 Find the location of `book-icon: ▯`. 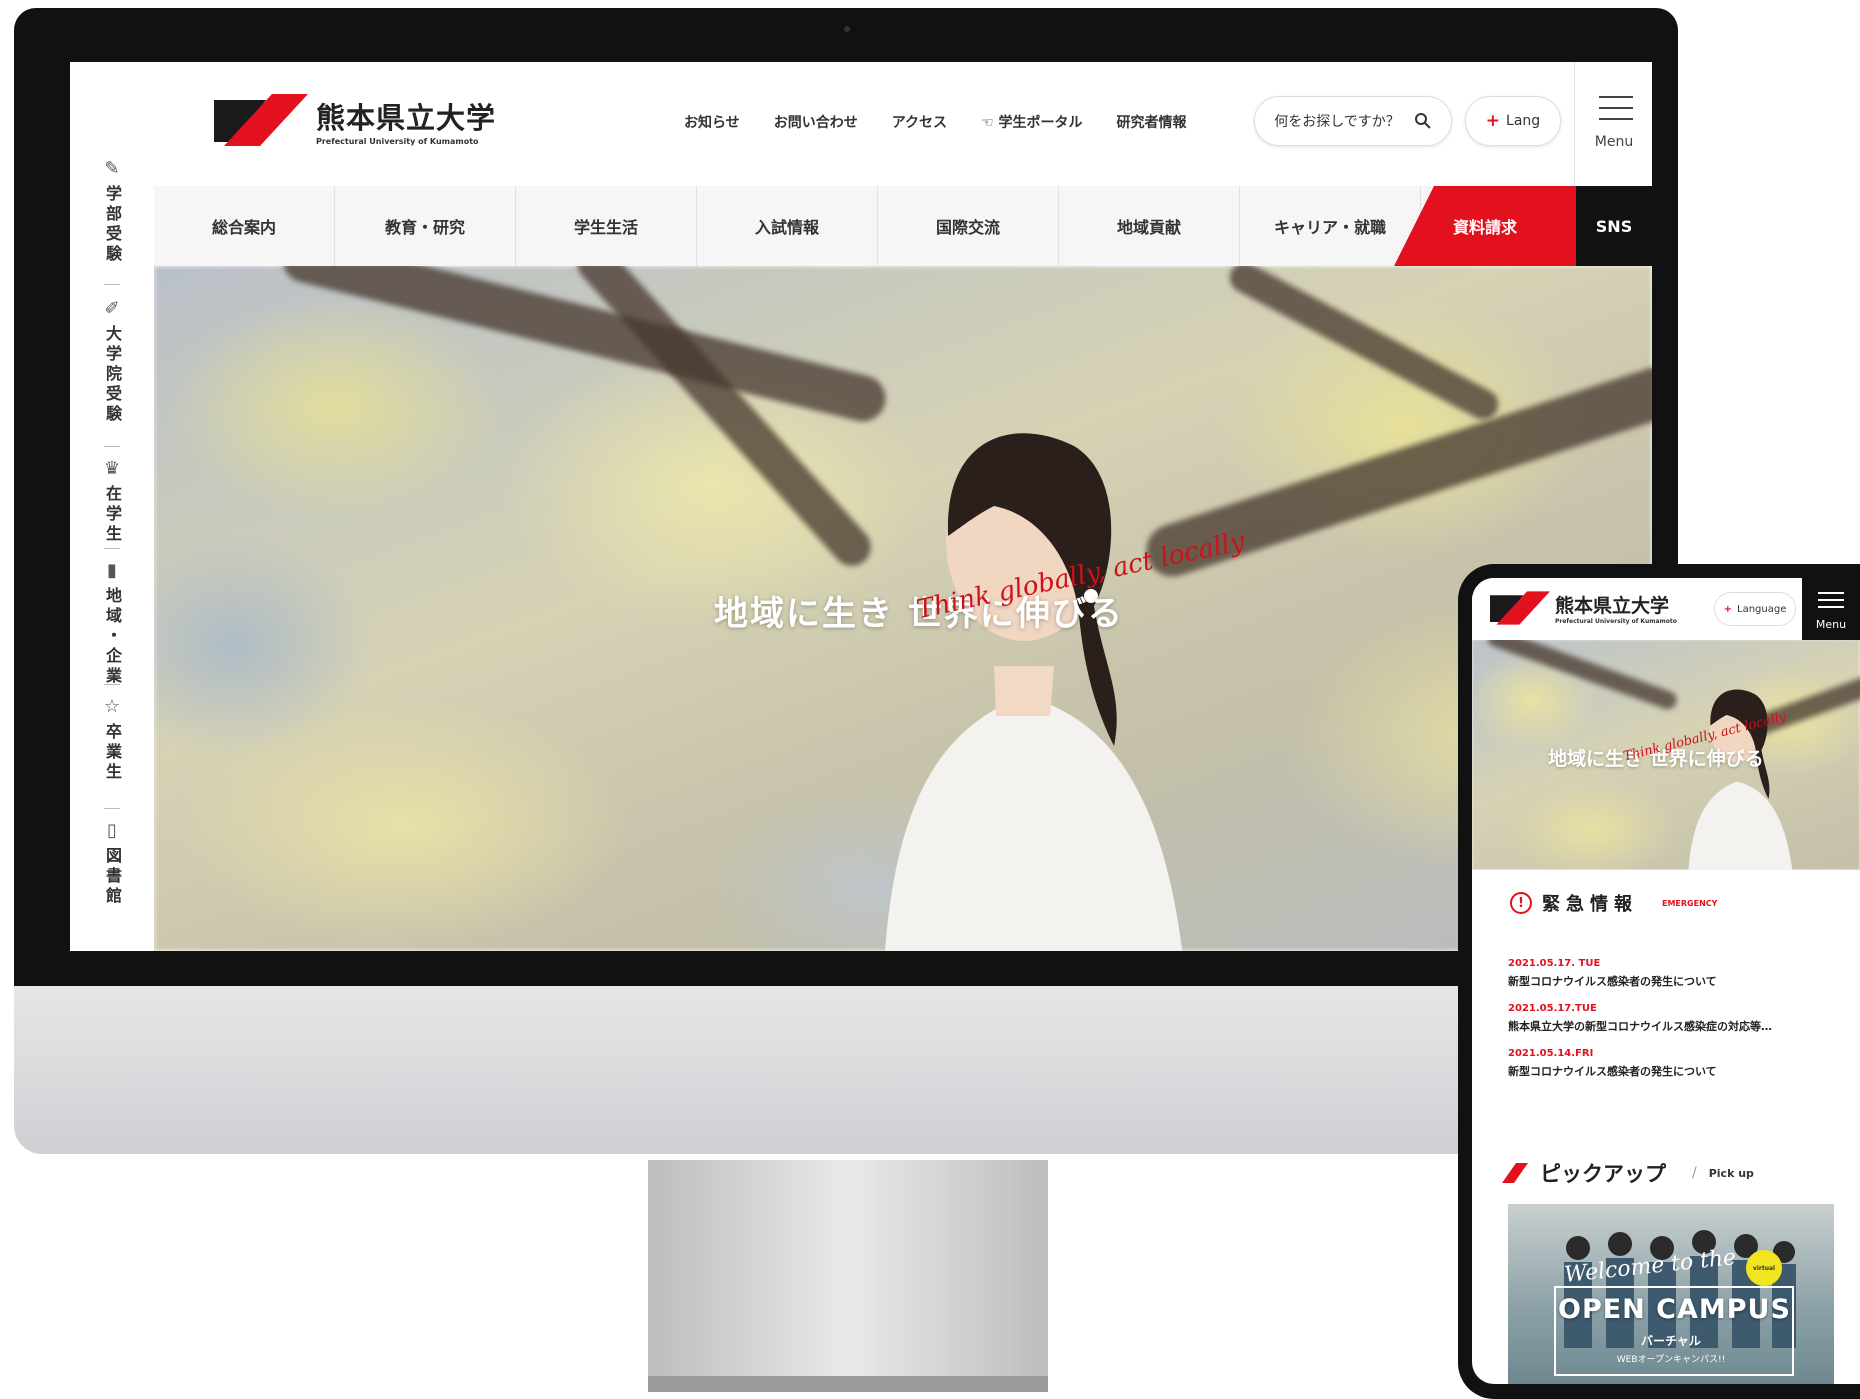

book-icon: ▯ is located at coordinates (112, 830).